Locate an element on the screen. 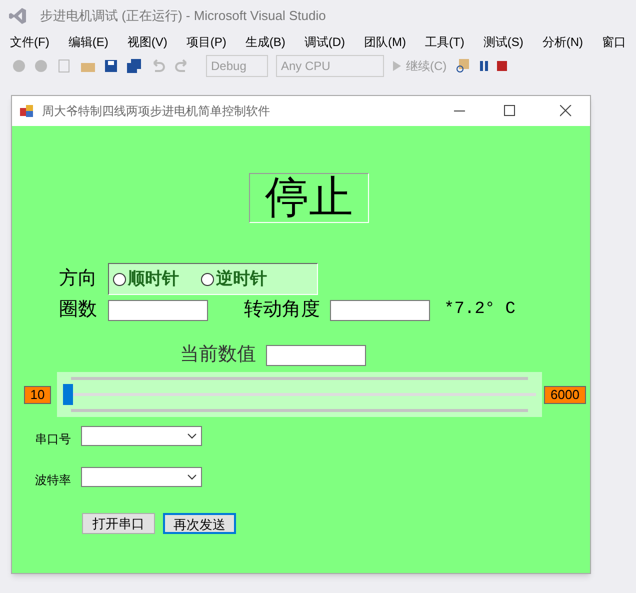  angle-label: 转动角度 is located at coordinates (282, 310).